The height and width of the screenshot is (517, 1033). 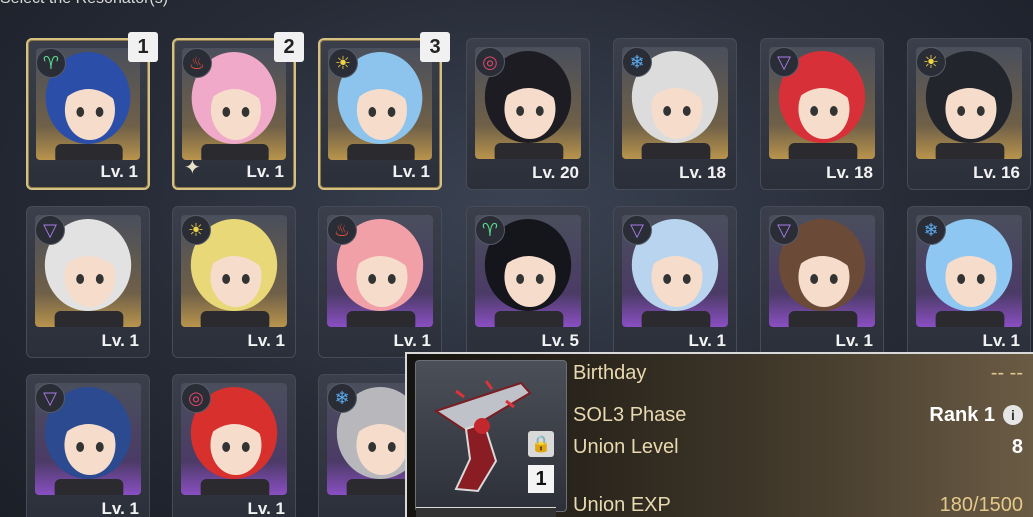 What do you see at coordinates (435, 47) in the screenshot?
I see `selection-order-badge: 3` at bounding box center [435, 47].